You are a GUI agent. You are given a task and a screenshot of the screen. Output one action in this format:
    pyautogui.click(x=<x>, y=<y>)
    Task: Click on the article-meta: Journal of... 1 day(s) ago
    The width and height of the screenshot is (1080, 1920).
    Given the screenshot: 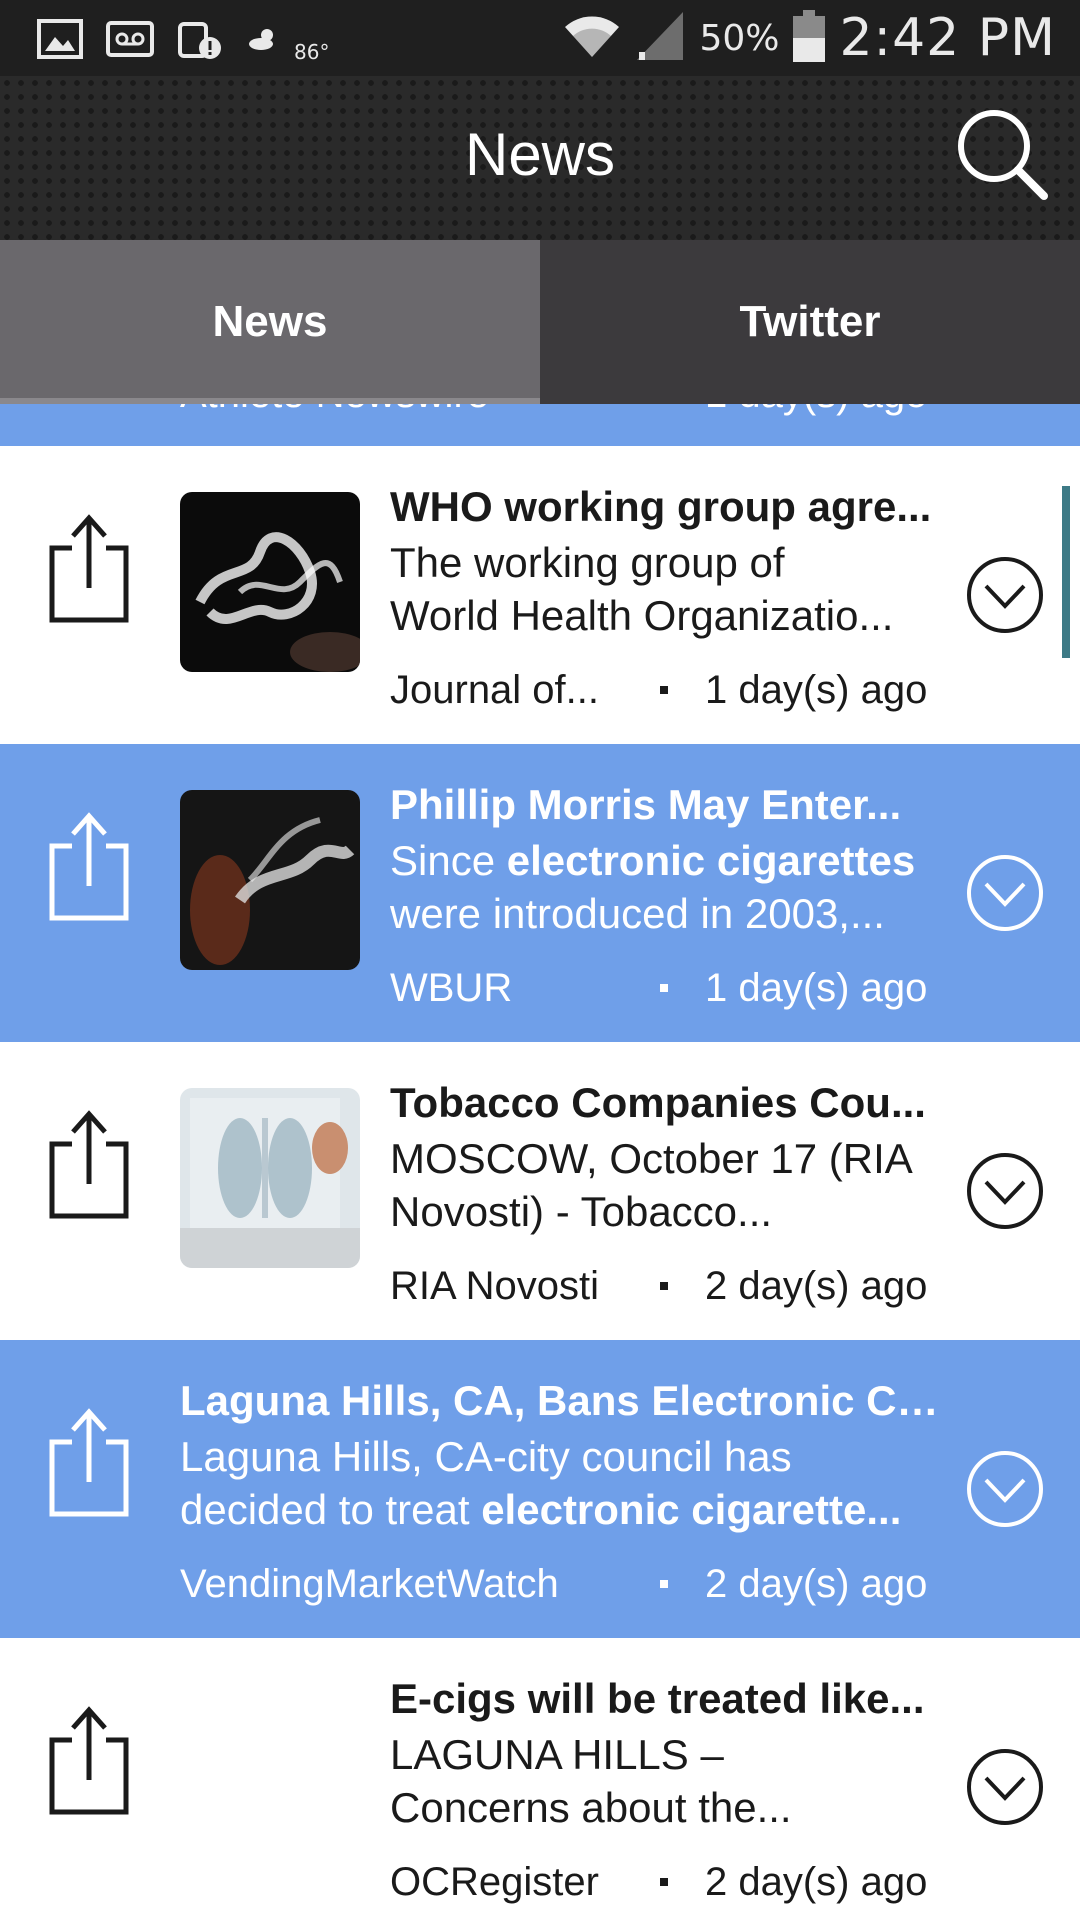 What is the action you would take?
    pyautogui.click(x=670, y=694)
    